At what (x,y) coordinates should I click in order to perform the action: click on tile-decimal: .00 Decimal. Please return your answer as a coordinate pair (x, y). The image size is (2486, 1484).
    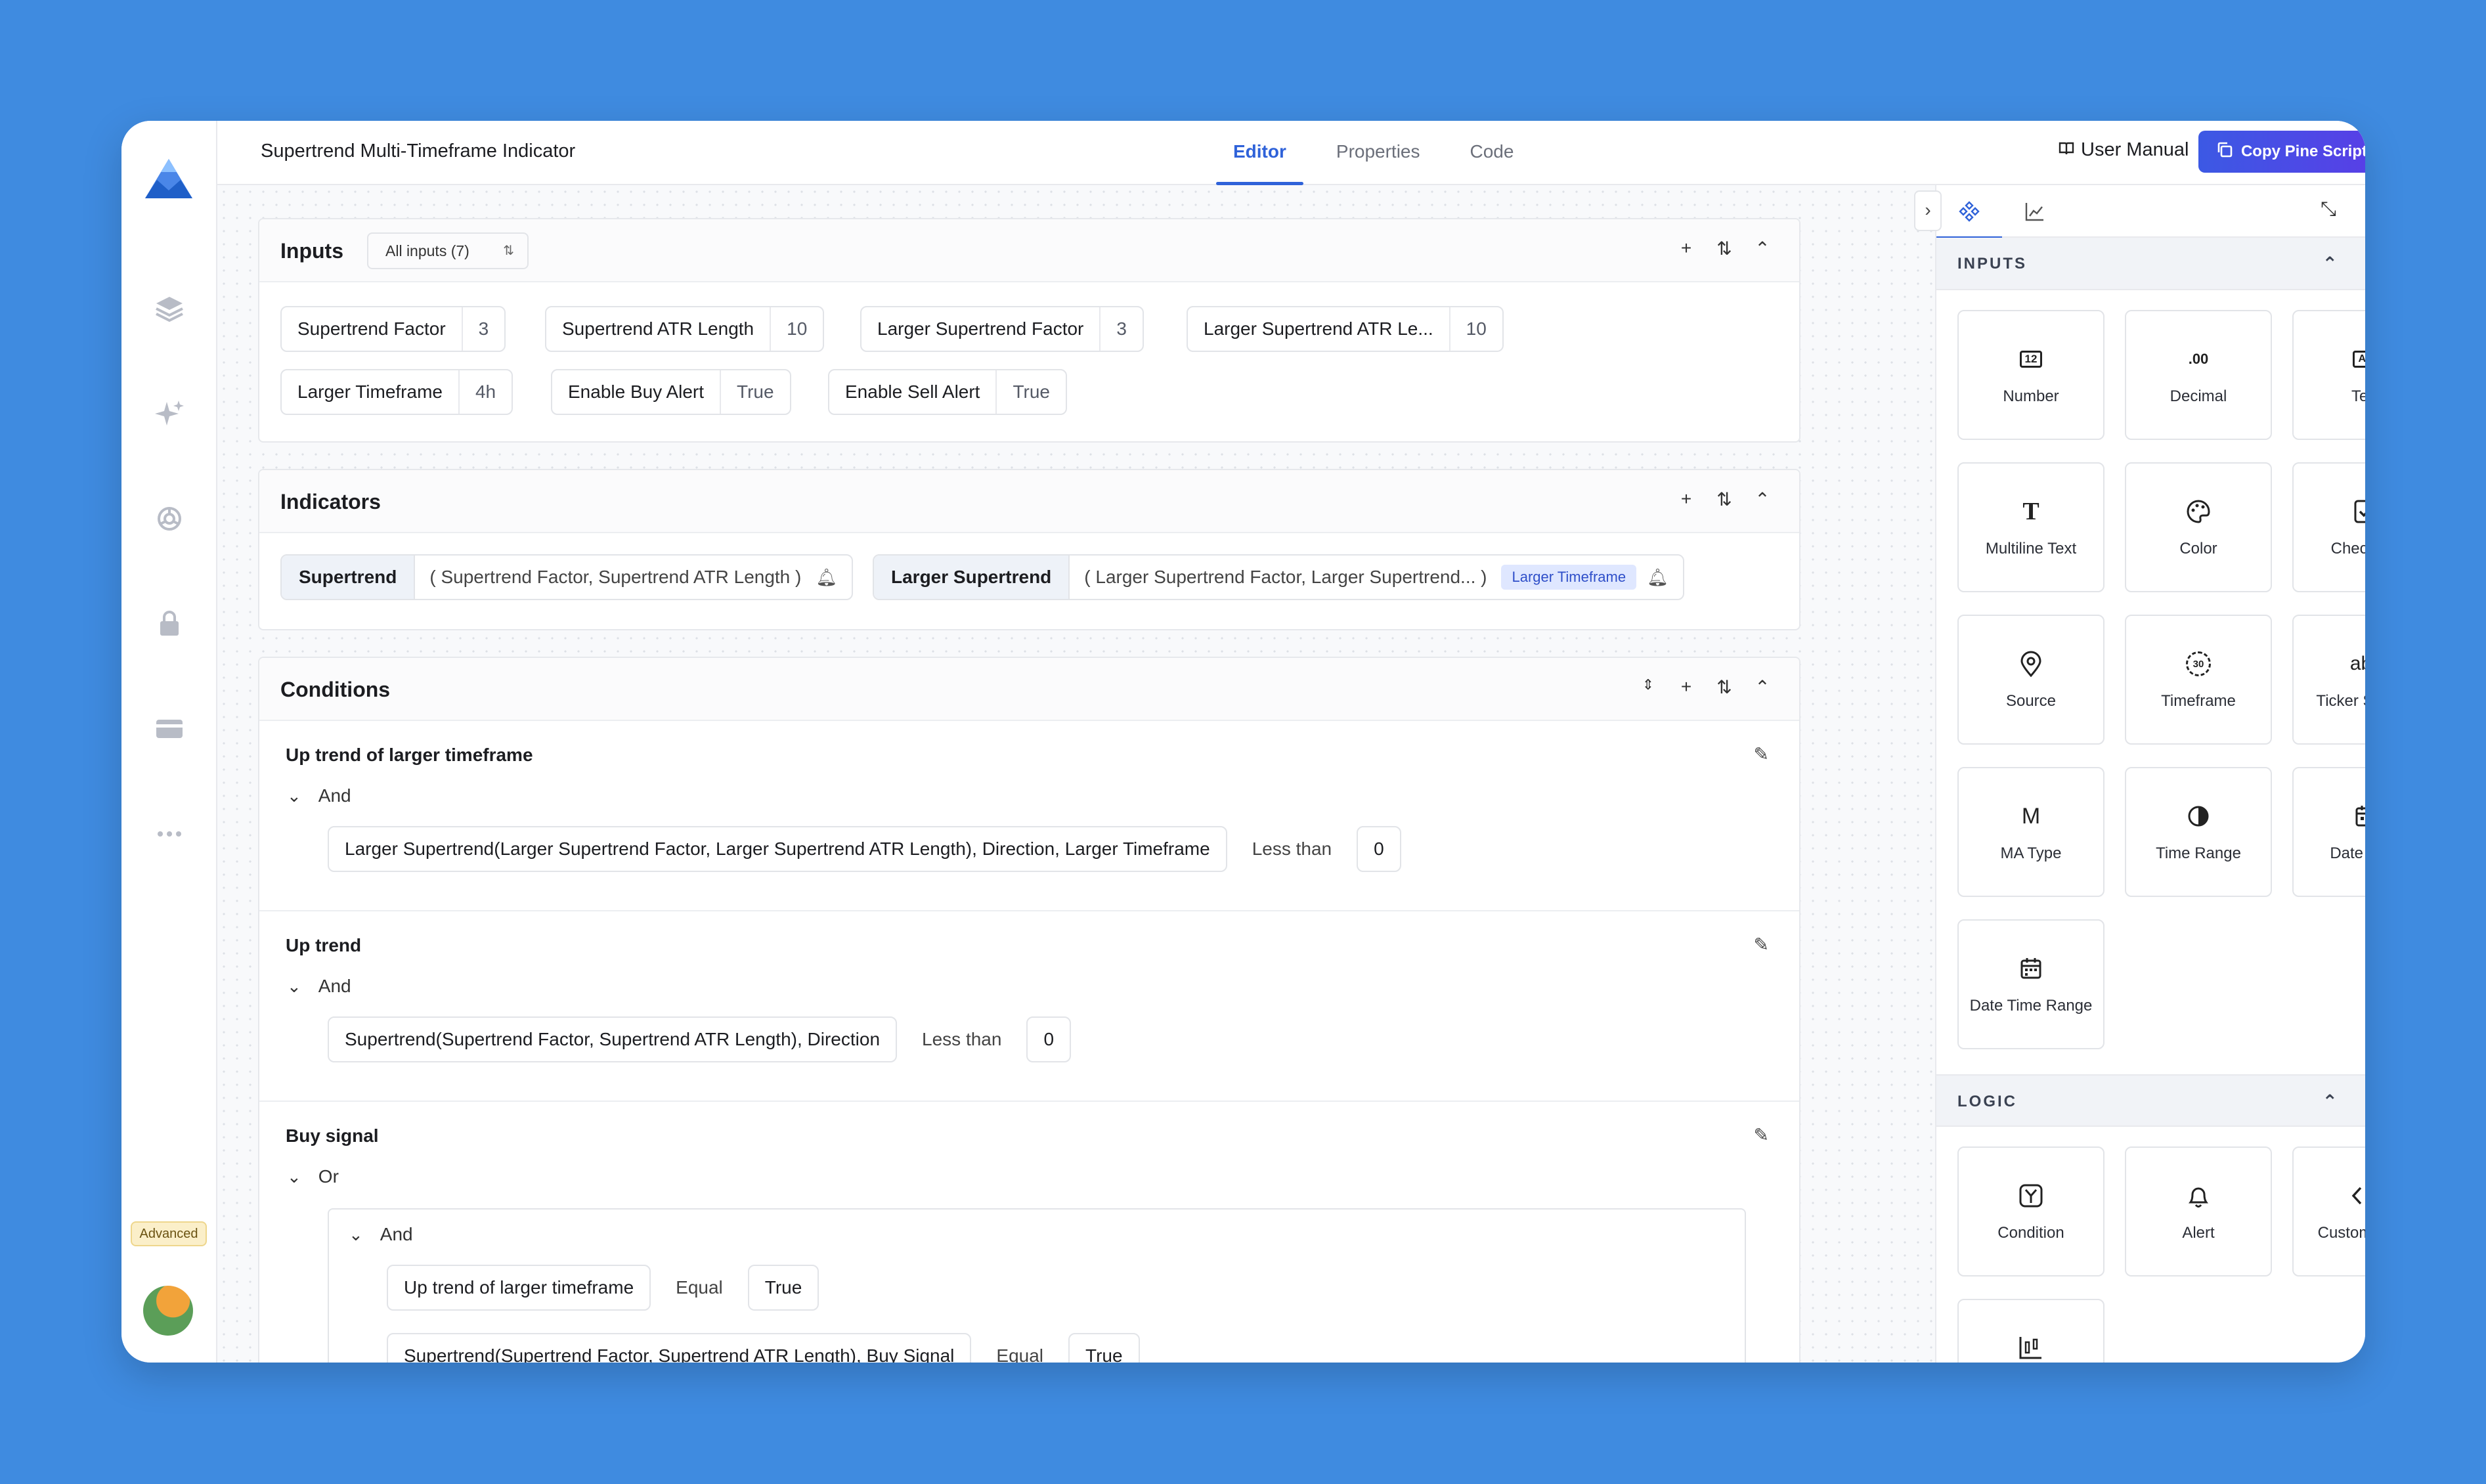
    Looking at the image, I should click on (2198, 375).